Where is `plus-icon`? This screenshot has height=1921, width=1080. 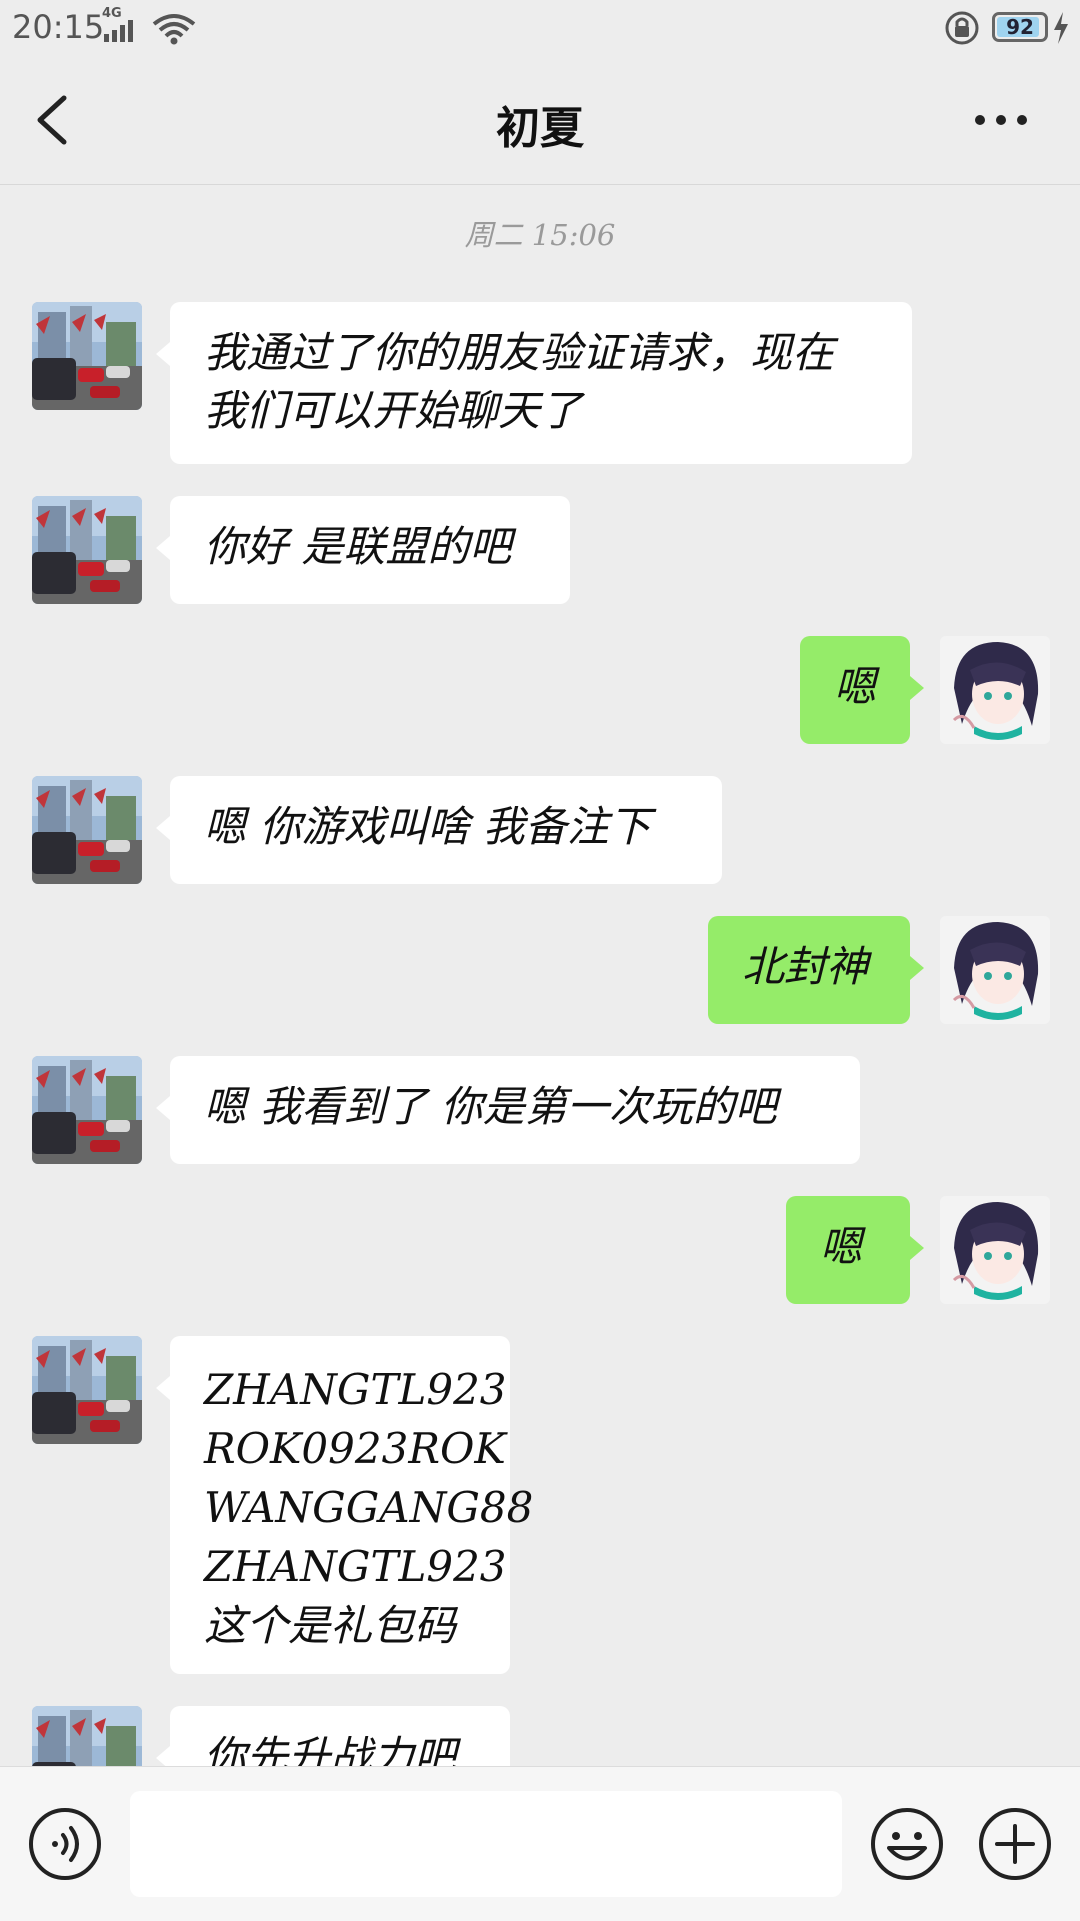
plus-icon is located at coordinates (1015, 1844).